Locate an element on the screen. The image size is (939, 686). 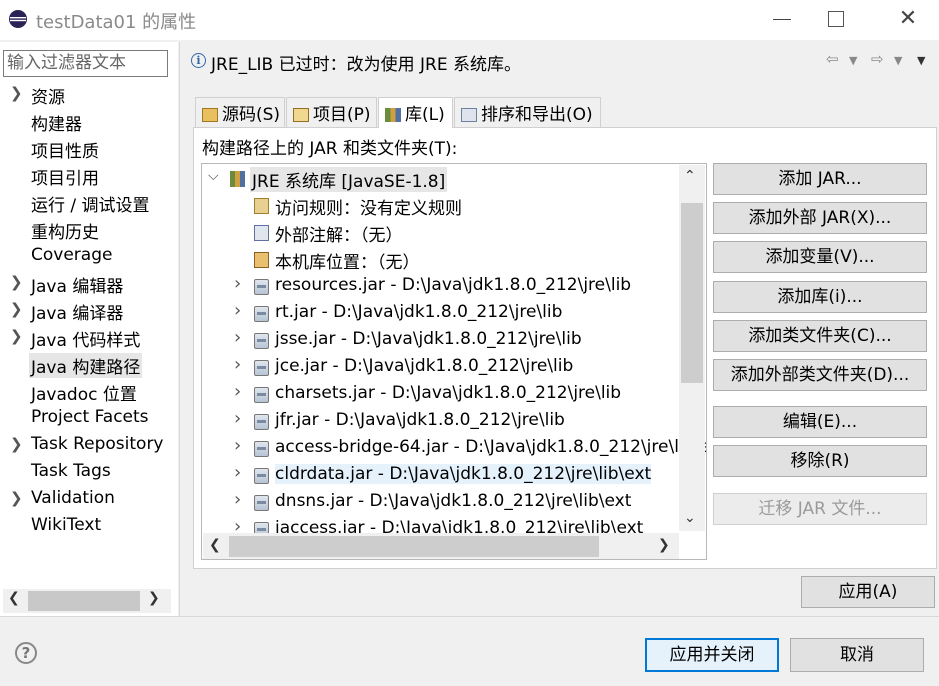
sidebar-item: Javadoc 位置 is located at coordinates (88, 392).